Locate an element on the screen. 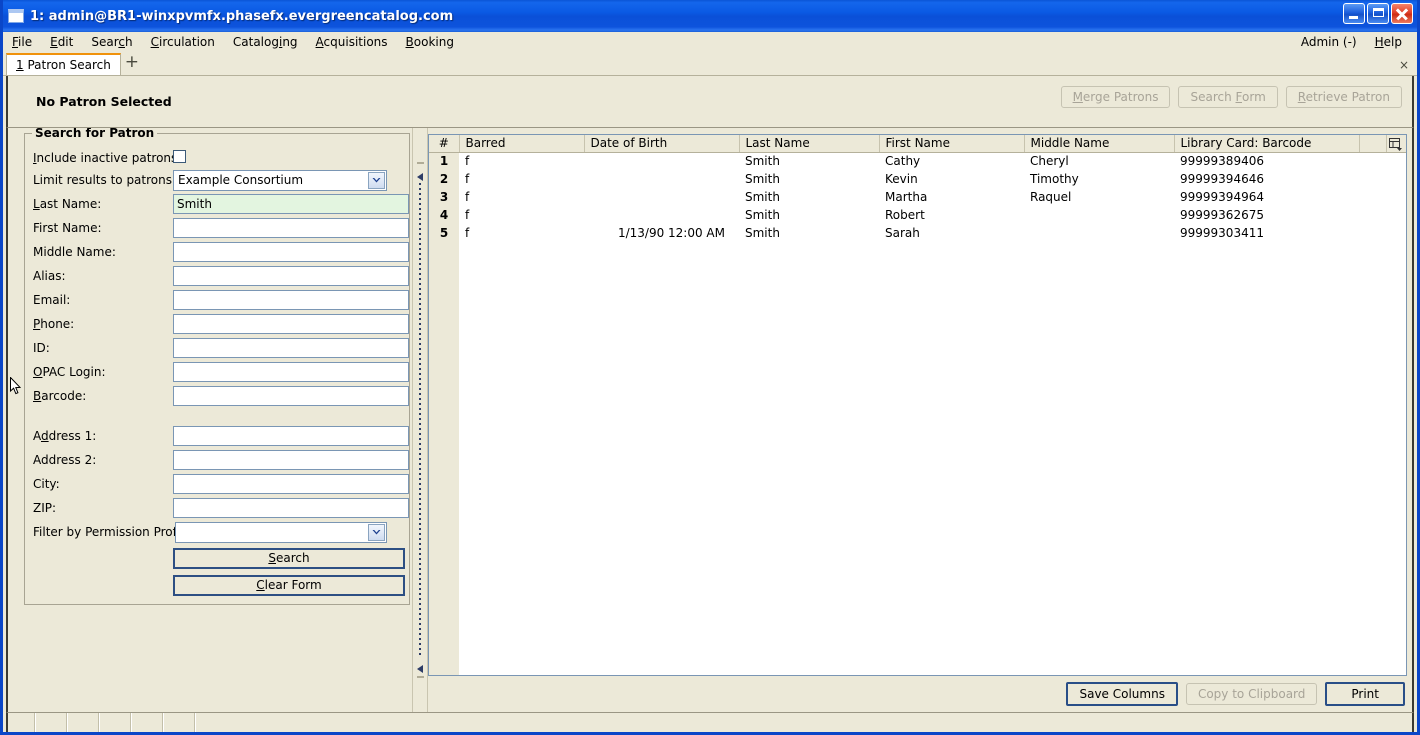 The image size is (1420, 735). maximize-button is located at coordinates (1378, 13).